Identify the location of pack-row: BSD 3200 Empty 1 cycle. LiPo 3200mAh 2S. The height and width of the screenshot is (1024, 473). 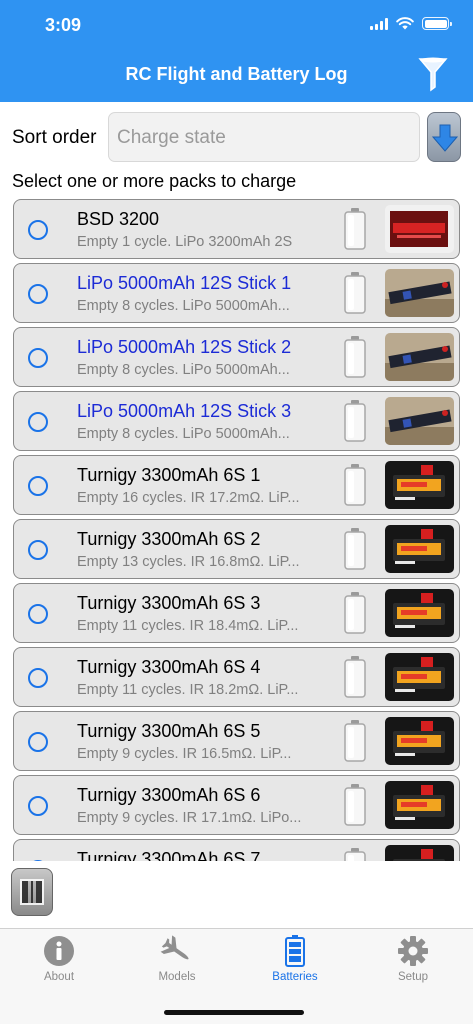
(236, 229).